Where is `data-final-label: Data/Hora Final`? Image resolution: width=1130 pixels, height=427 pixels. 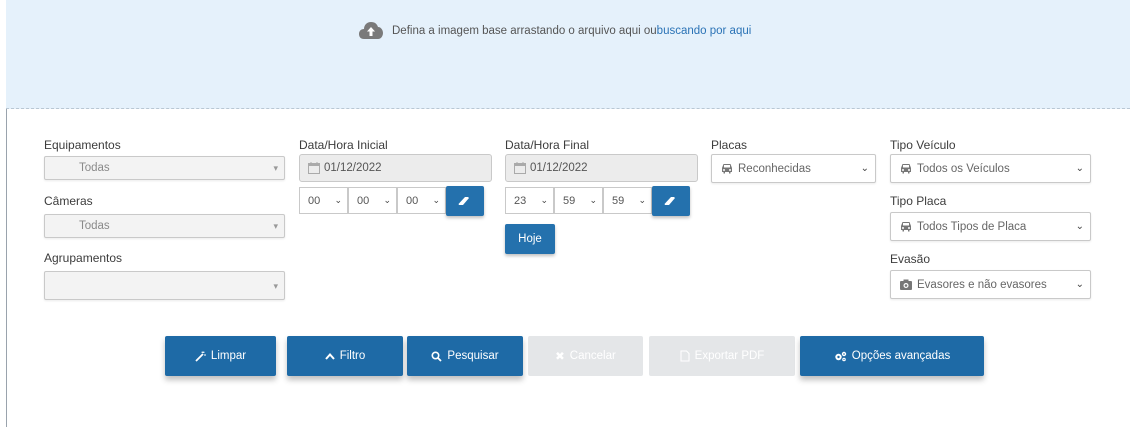 data-final-label: Data/Hora Final is located at coordinates (547, 145).